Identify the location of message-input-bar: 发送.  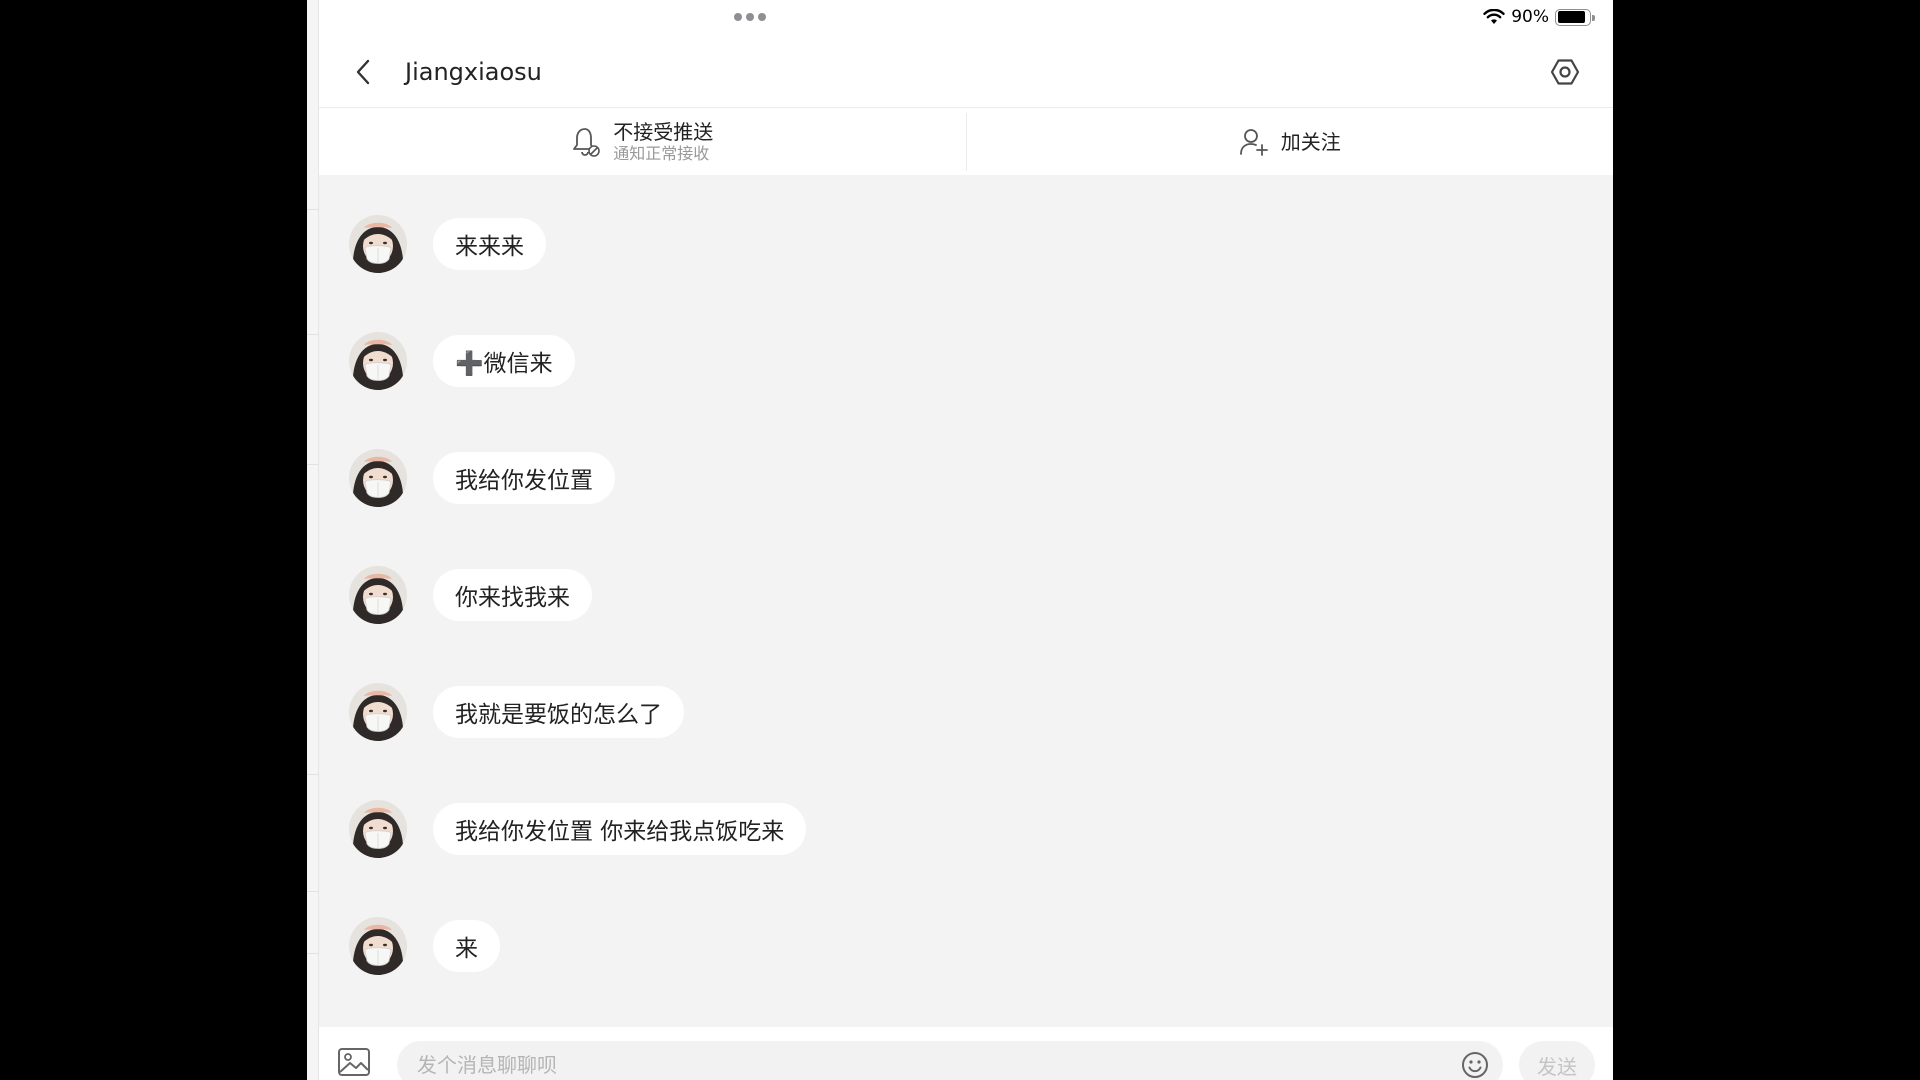
(966, 1053).